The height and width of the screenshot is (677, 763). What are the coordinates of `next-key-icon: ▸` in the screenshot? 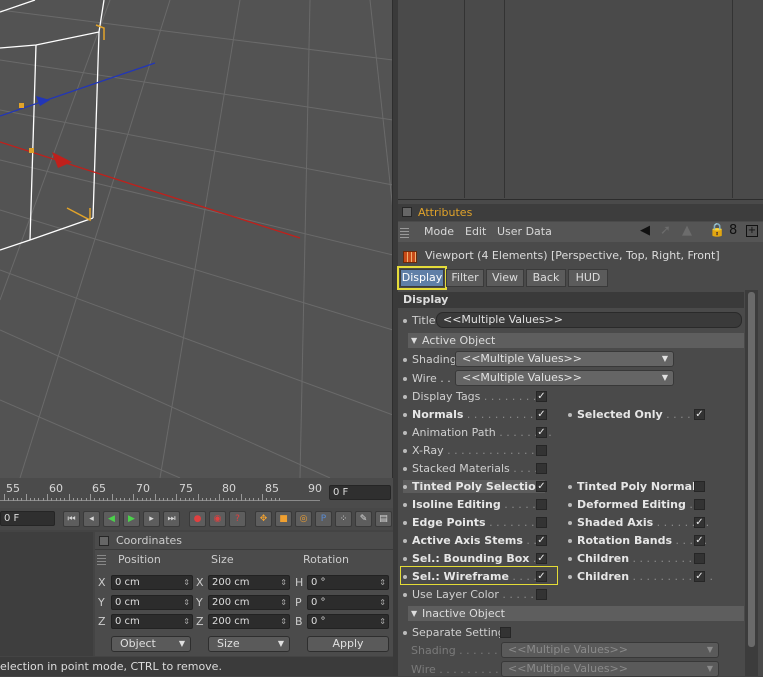 It's located at (151, 519).